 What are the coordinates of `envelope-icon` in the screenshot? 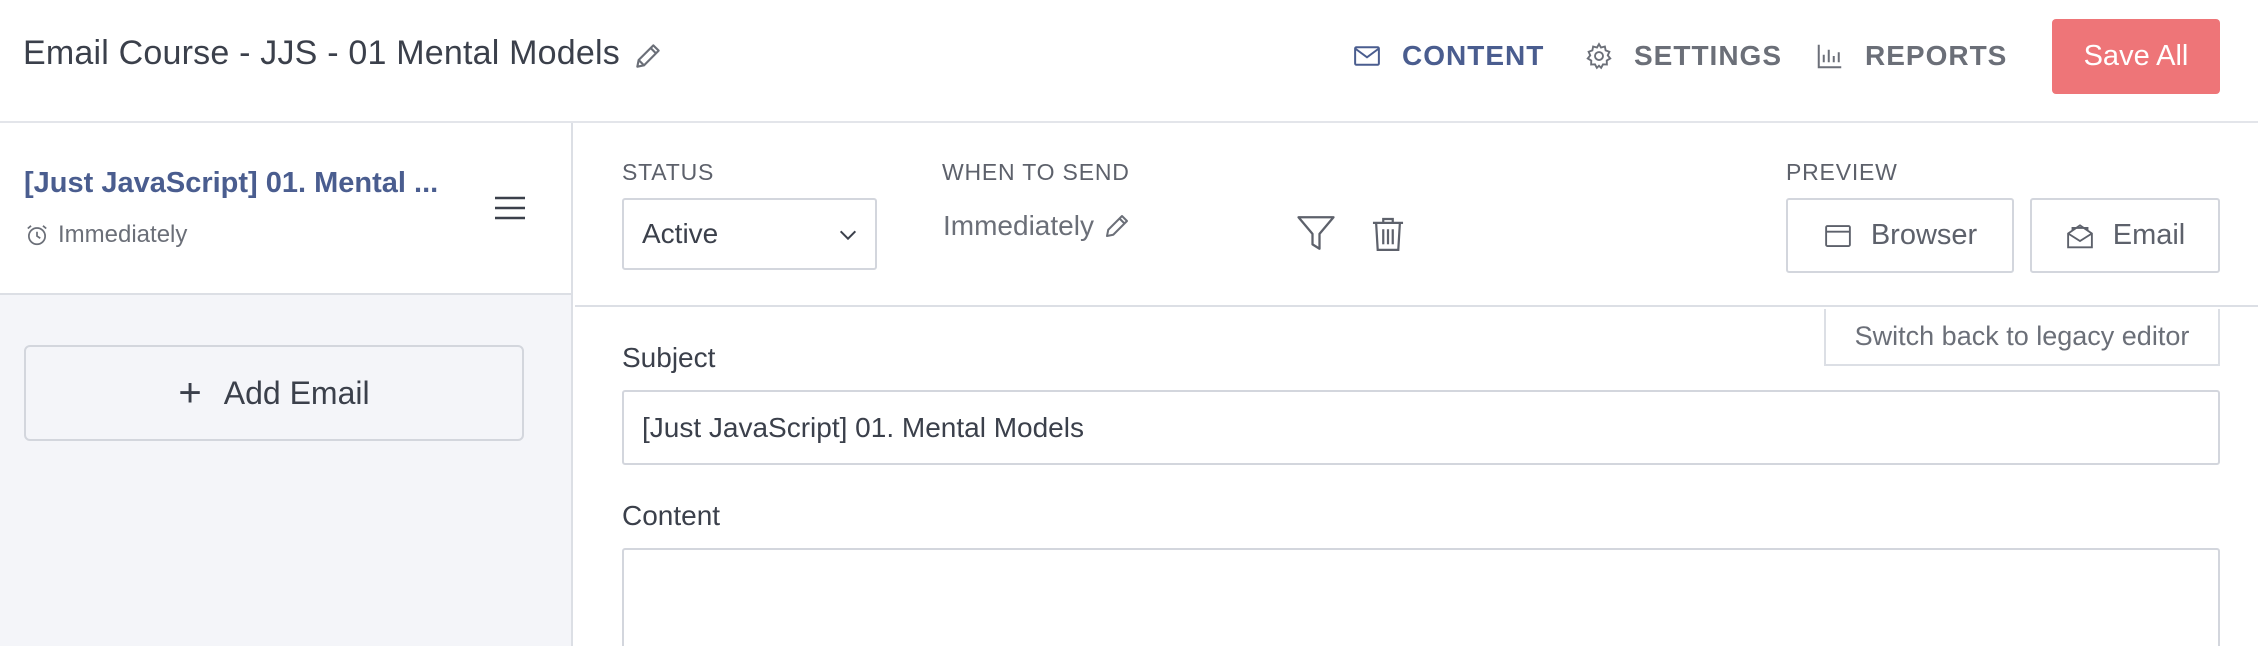 It's located at (1367, 56).